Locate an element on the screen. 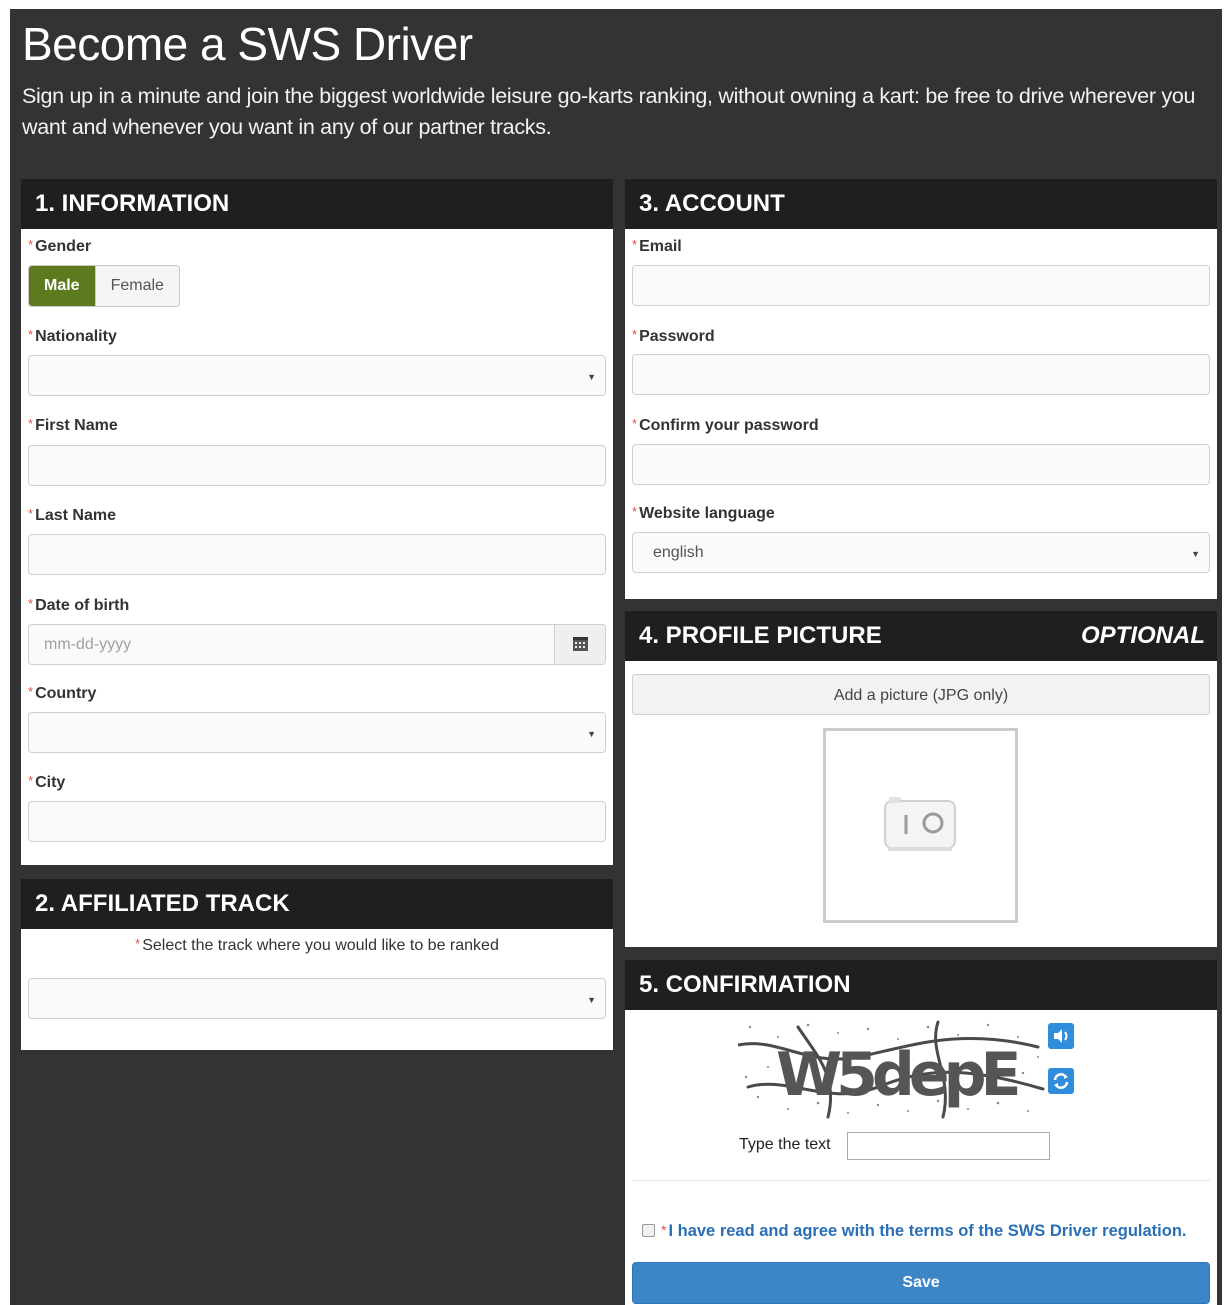 This screenshot has width=1224, height=1305. first-name-label: * First Name is located at coordinates (73, 425).